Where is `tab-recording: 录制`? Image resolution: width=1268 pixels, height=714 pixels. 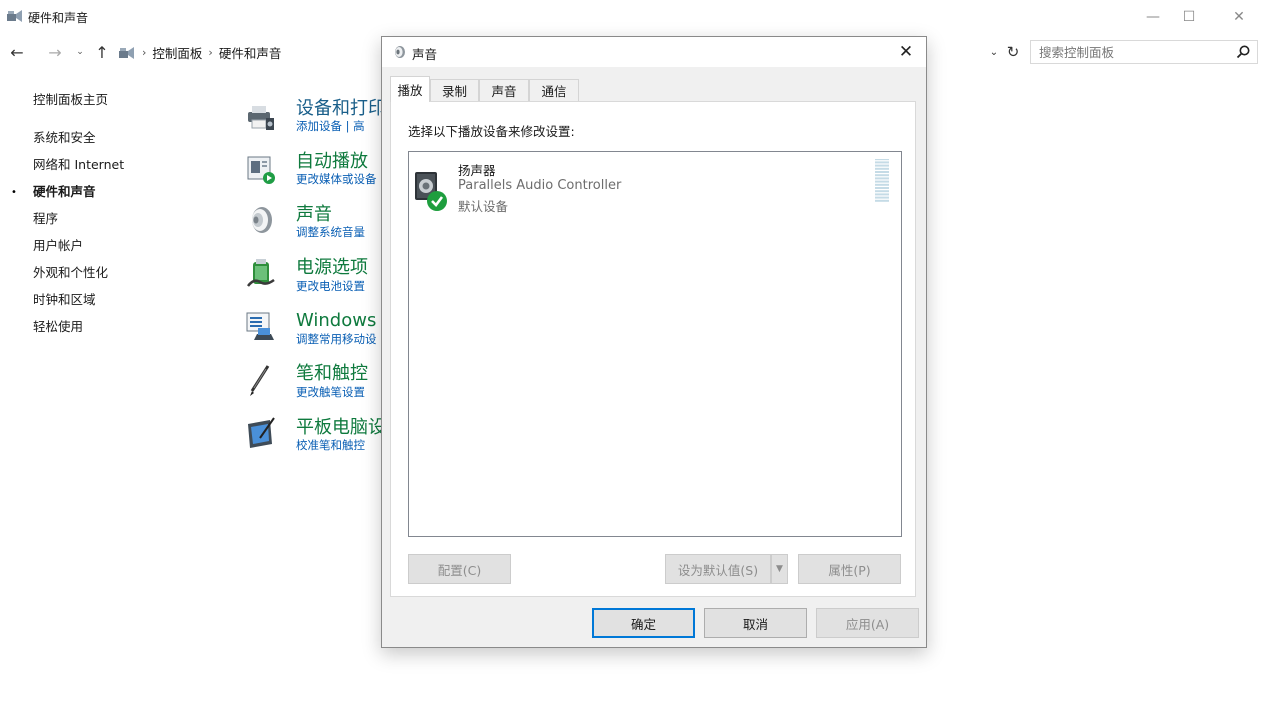
tab-recording: 录制 is located at coordinates (454, 90).